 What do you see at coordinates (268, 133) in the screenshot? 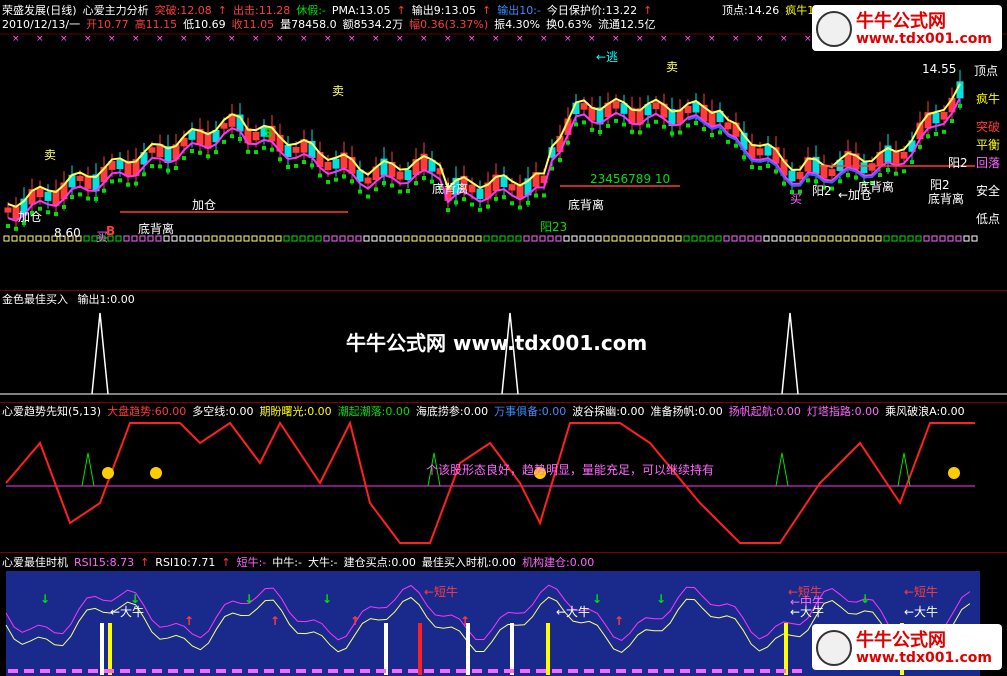
I see `chart-label: S` at bounding box center [268, 133].